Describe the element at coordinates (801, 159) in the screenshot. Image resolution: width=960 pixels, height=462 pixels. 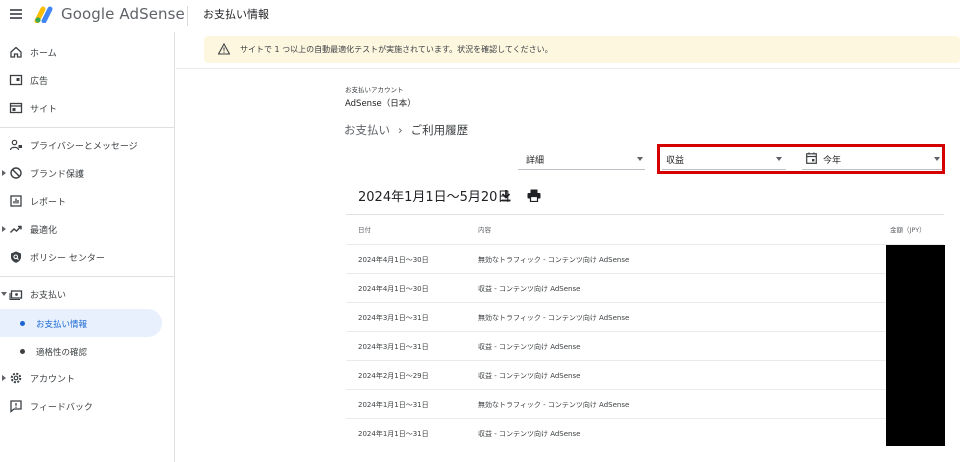
I see `highlight-box` at that location.